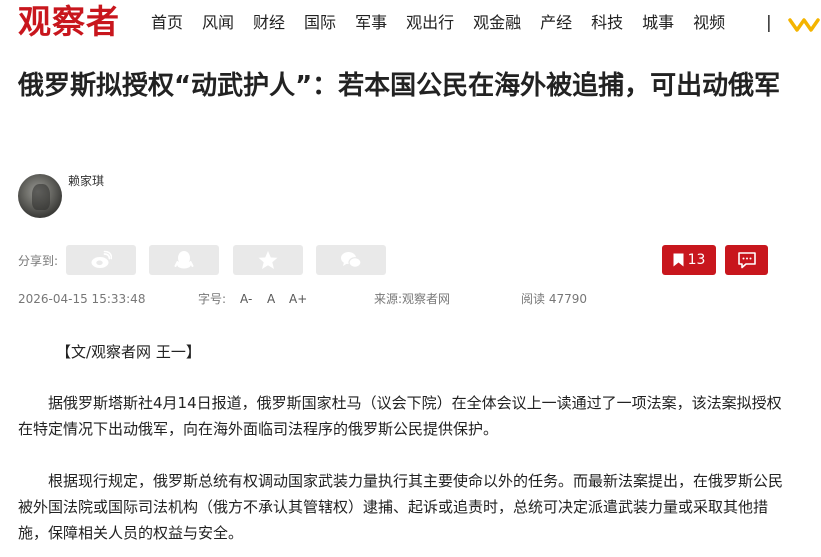 The height and width of the screenshot is (557, 821). What do you see at coordinates (709, 23) in the screenshot?
I see `nav-item-video: 视频` at bounding box center [709, 23].